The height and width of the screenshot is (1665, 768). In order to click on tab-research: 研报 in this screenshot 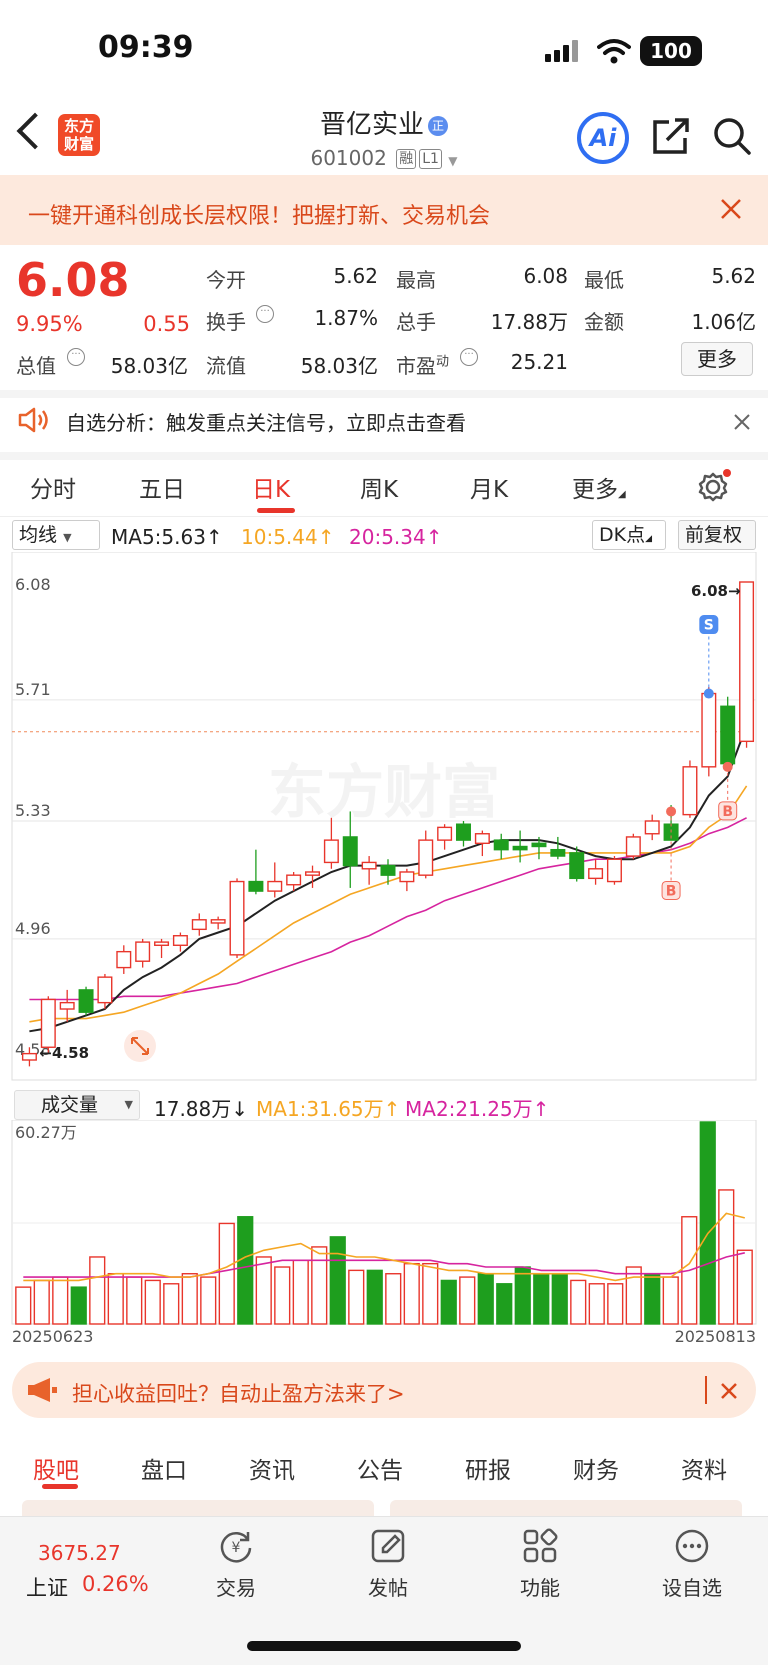, I will do `click(488, 1468)`.